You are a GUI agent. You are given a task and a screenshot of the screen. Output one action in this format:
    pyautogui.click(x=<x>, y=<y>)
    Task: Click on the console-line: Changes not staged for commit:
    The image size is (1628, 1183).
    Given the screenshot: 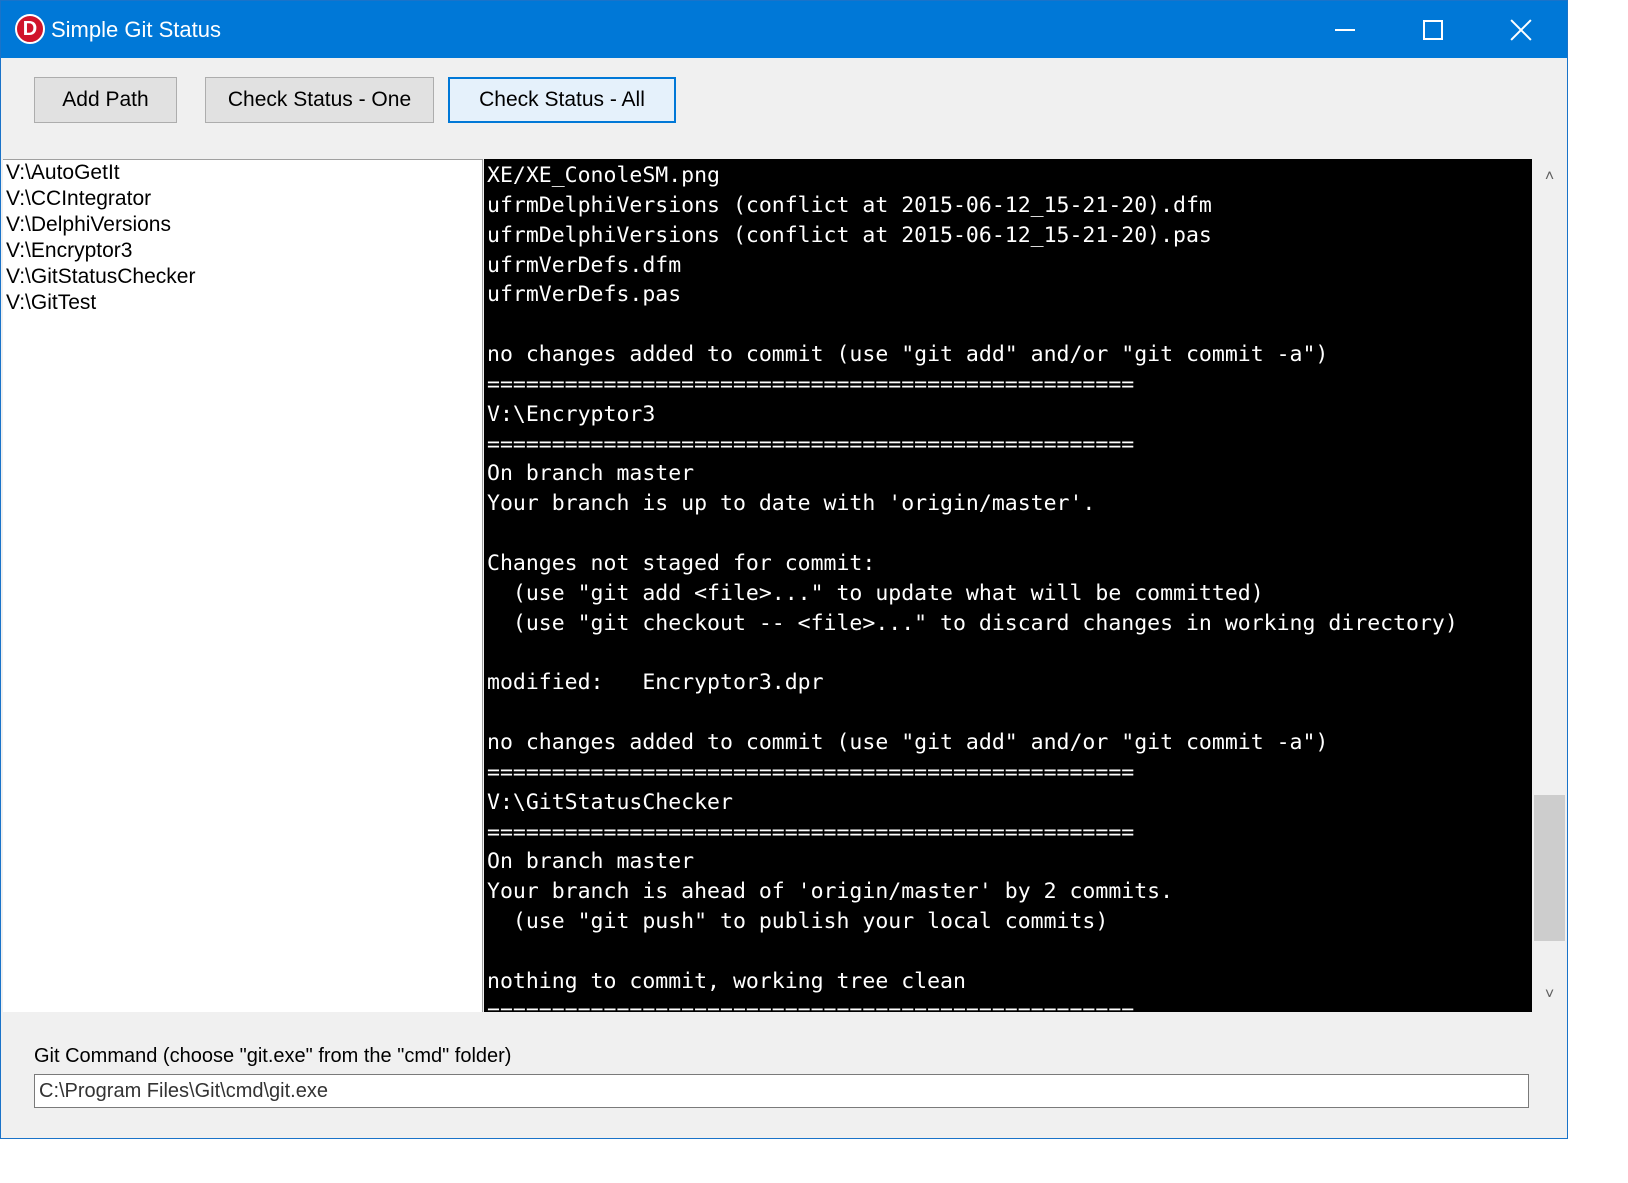 What is the action you would take?
    pyautogui.click(x=681, y=563)
    